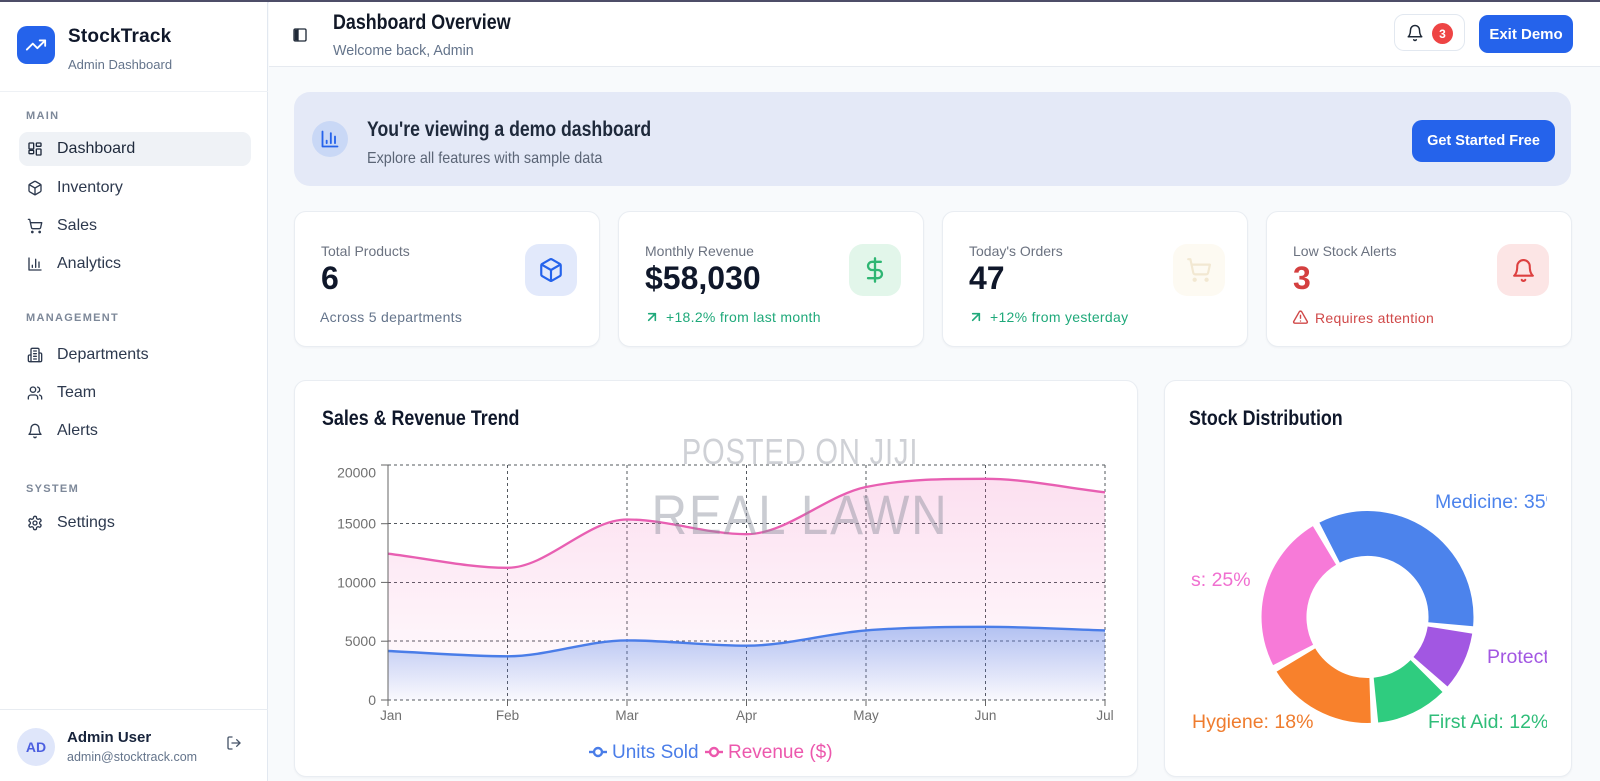 Image resolution: width=1600 pixels, height=781 pixels. Describe the element at coordinates (360, 641) in the screenshot. I see `svg-text: 5000` at that location.